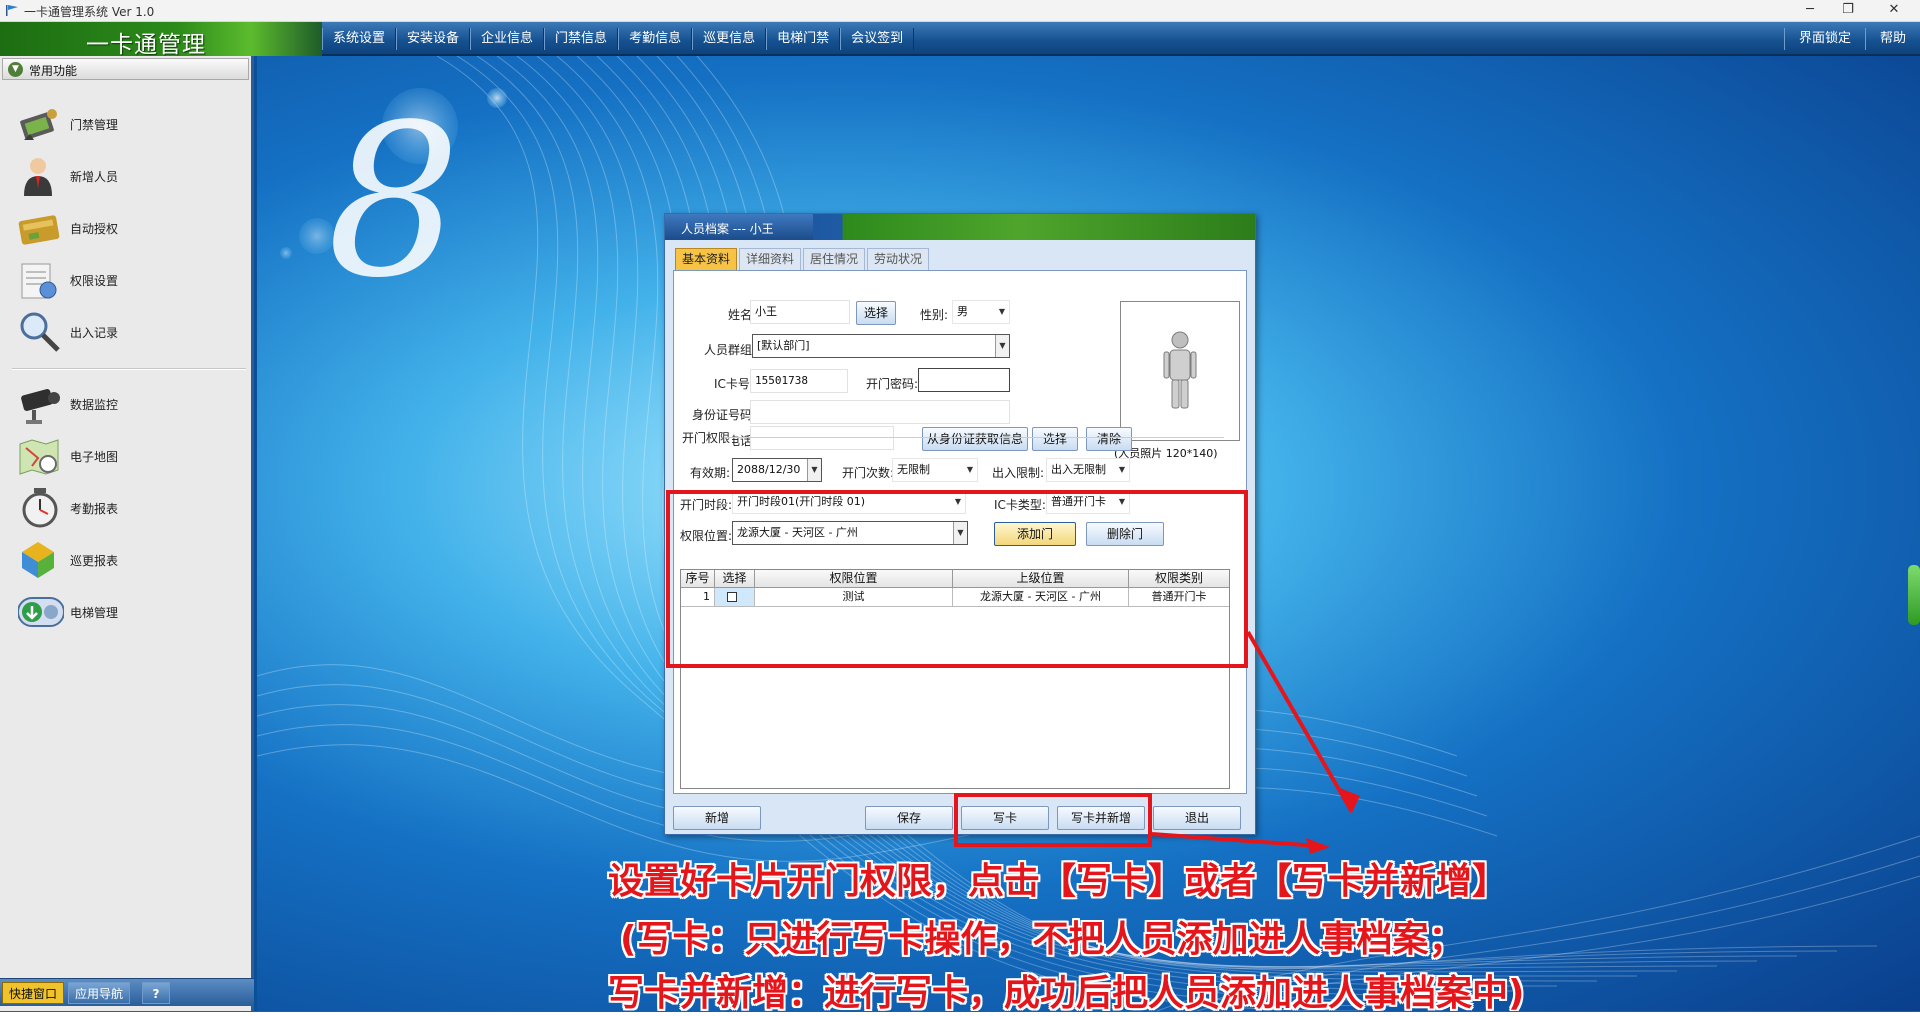  I want to click on annotation-line-3: 写卡并新增：进行写卡，成功后把人员添加进人事档案中), so click(1066, 993).